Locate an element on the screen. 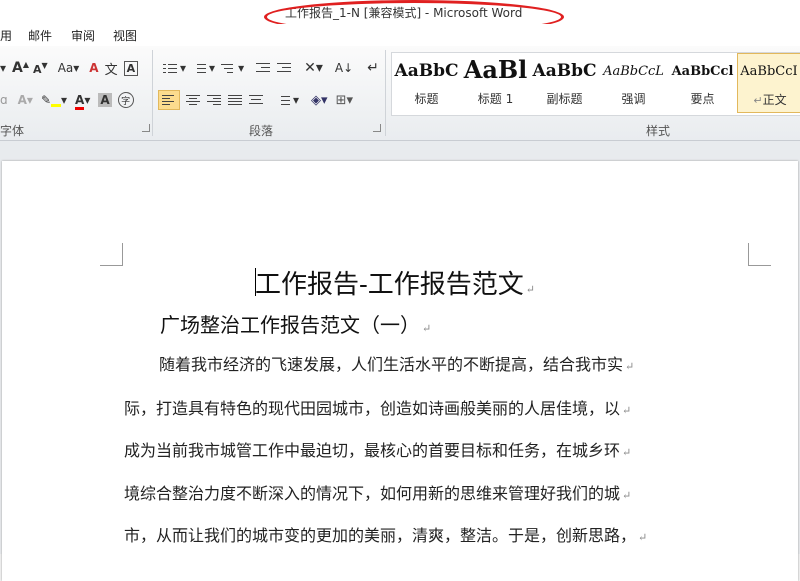 This screenshot has height=581, width=800. font-dialog-launcher-icon is located at coordinates (146, 128).